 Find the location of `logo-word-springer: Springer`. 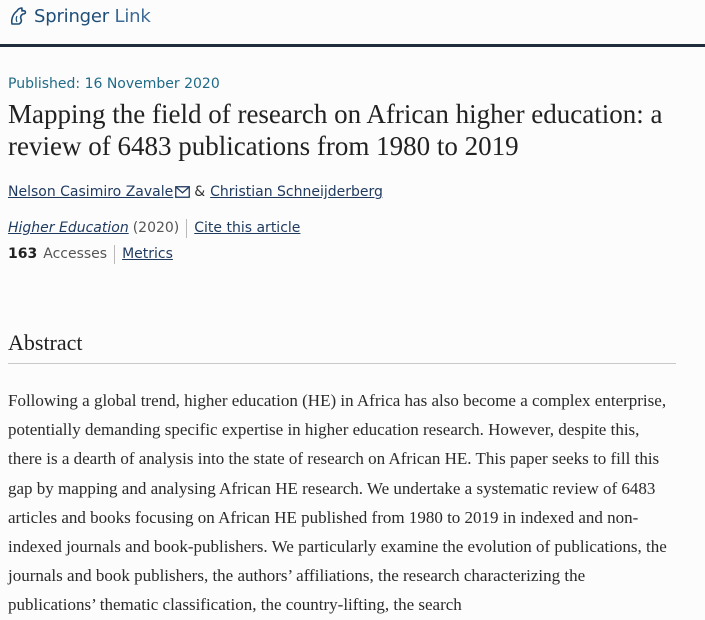

logo-word-springer: Springer is located at coordinates (71, 16).